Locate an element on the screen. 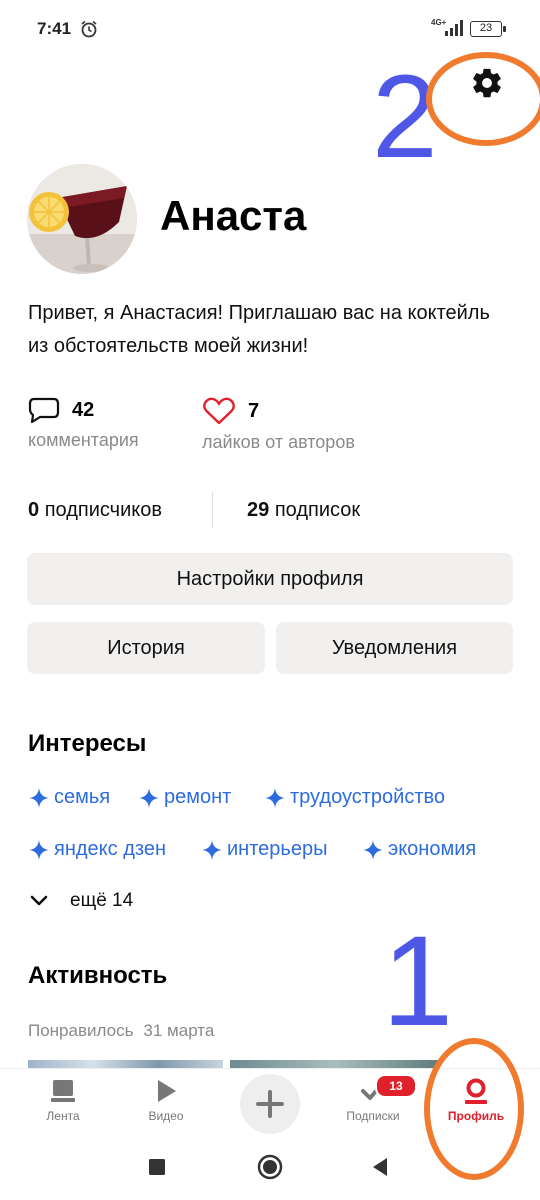  subscriptions-badge: 13 is located at coordinates (396, 1086).